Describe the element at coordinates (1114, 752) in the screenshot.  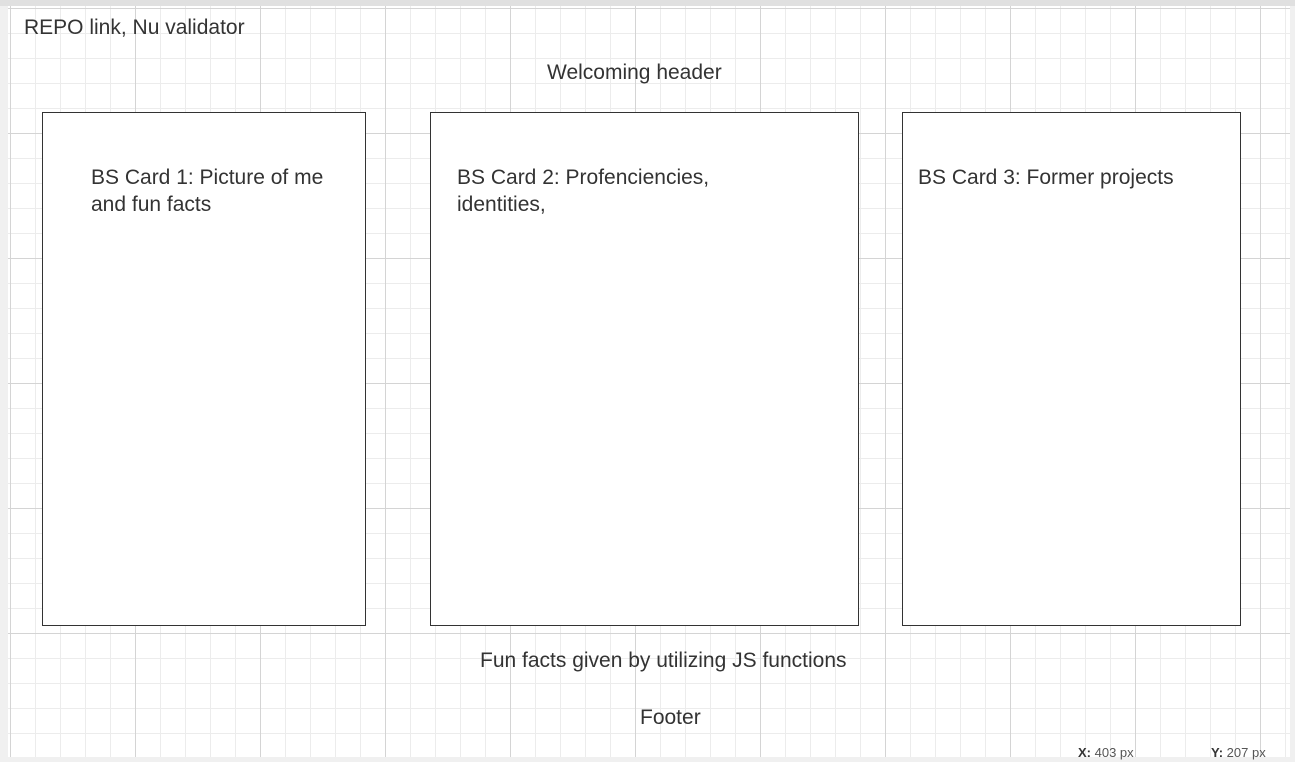
I see `cursor-x-value: 403 px` at that location.